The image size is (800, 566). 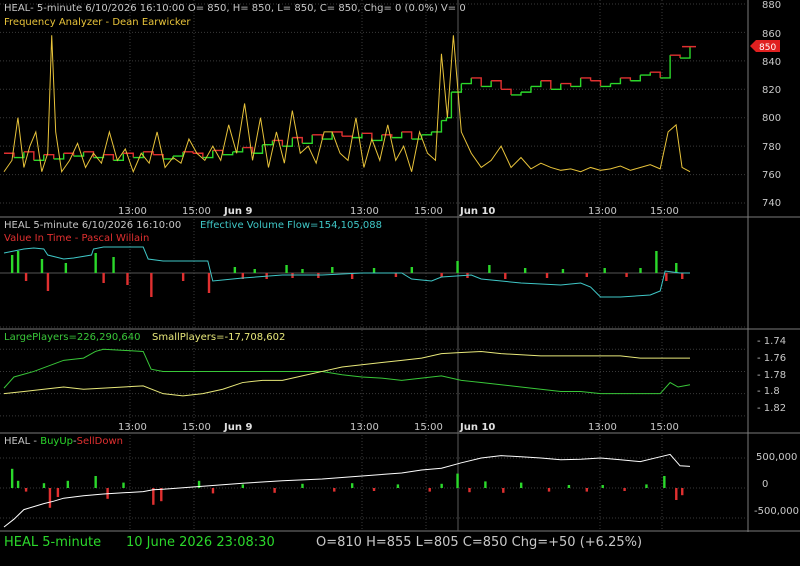 What do you see at coordinates (771, 203) in the screenshot?
I see `price-tick-740: 740` at bounding box center [771, 203].